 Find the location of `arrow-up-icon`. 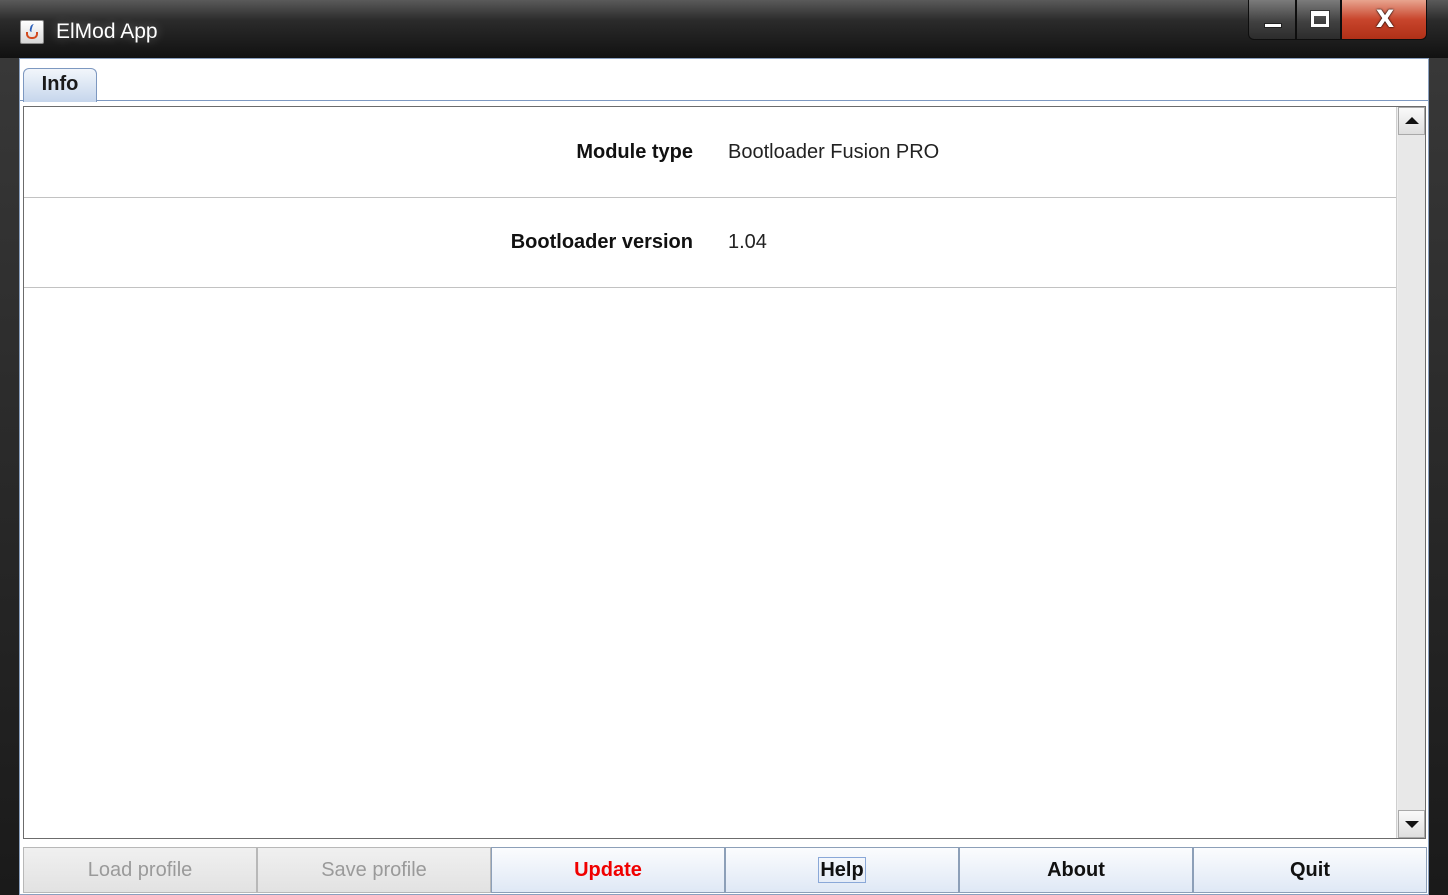

arrow-up-icon is located at coordinates (1412, 120).